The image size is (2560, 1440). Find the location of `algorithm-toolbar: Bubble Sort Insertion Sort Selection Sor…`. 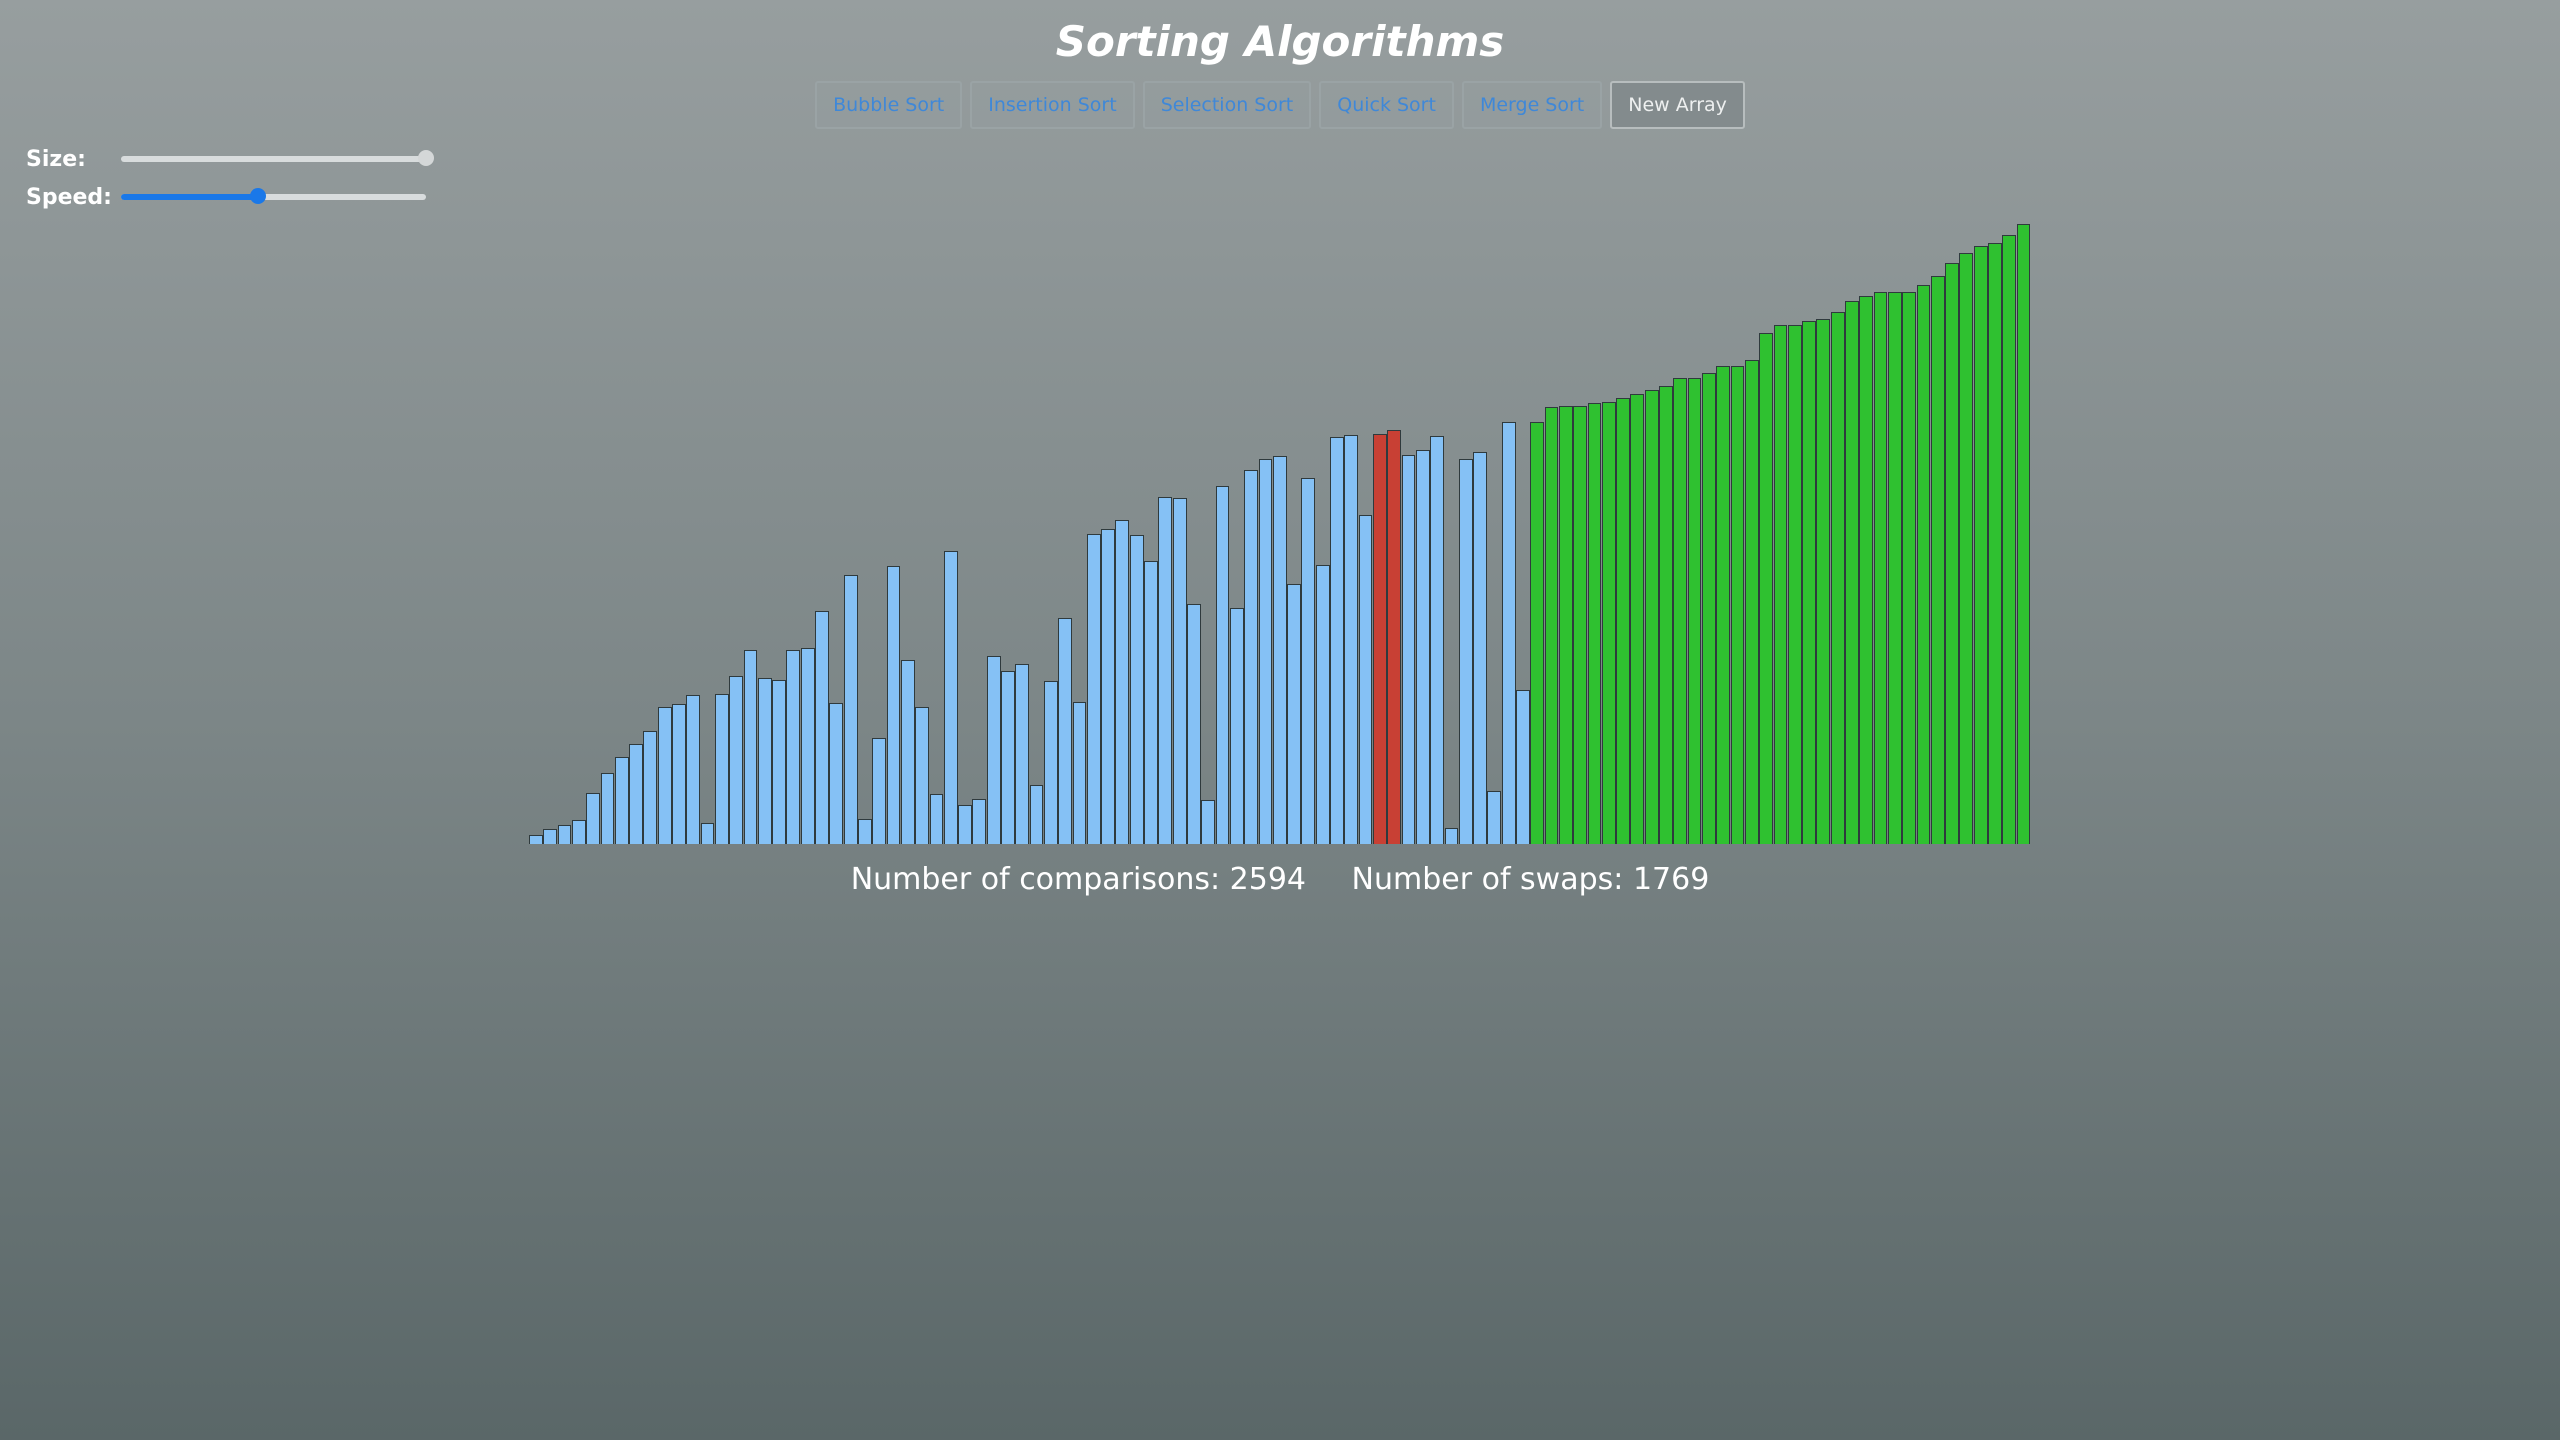

algorithm-toolbar: Bubble Sort Insertion Sort Selection Sor… is located at coordinates (1280, 105).